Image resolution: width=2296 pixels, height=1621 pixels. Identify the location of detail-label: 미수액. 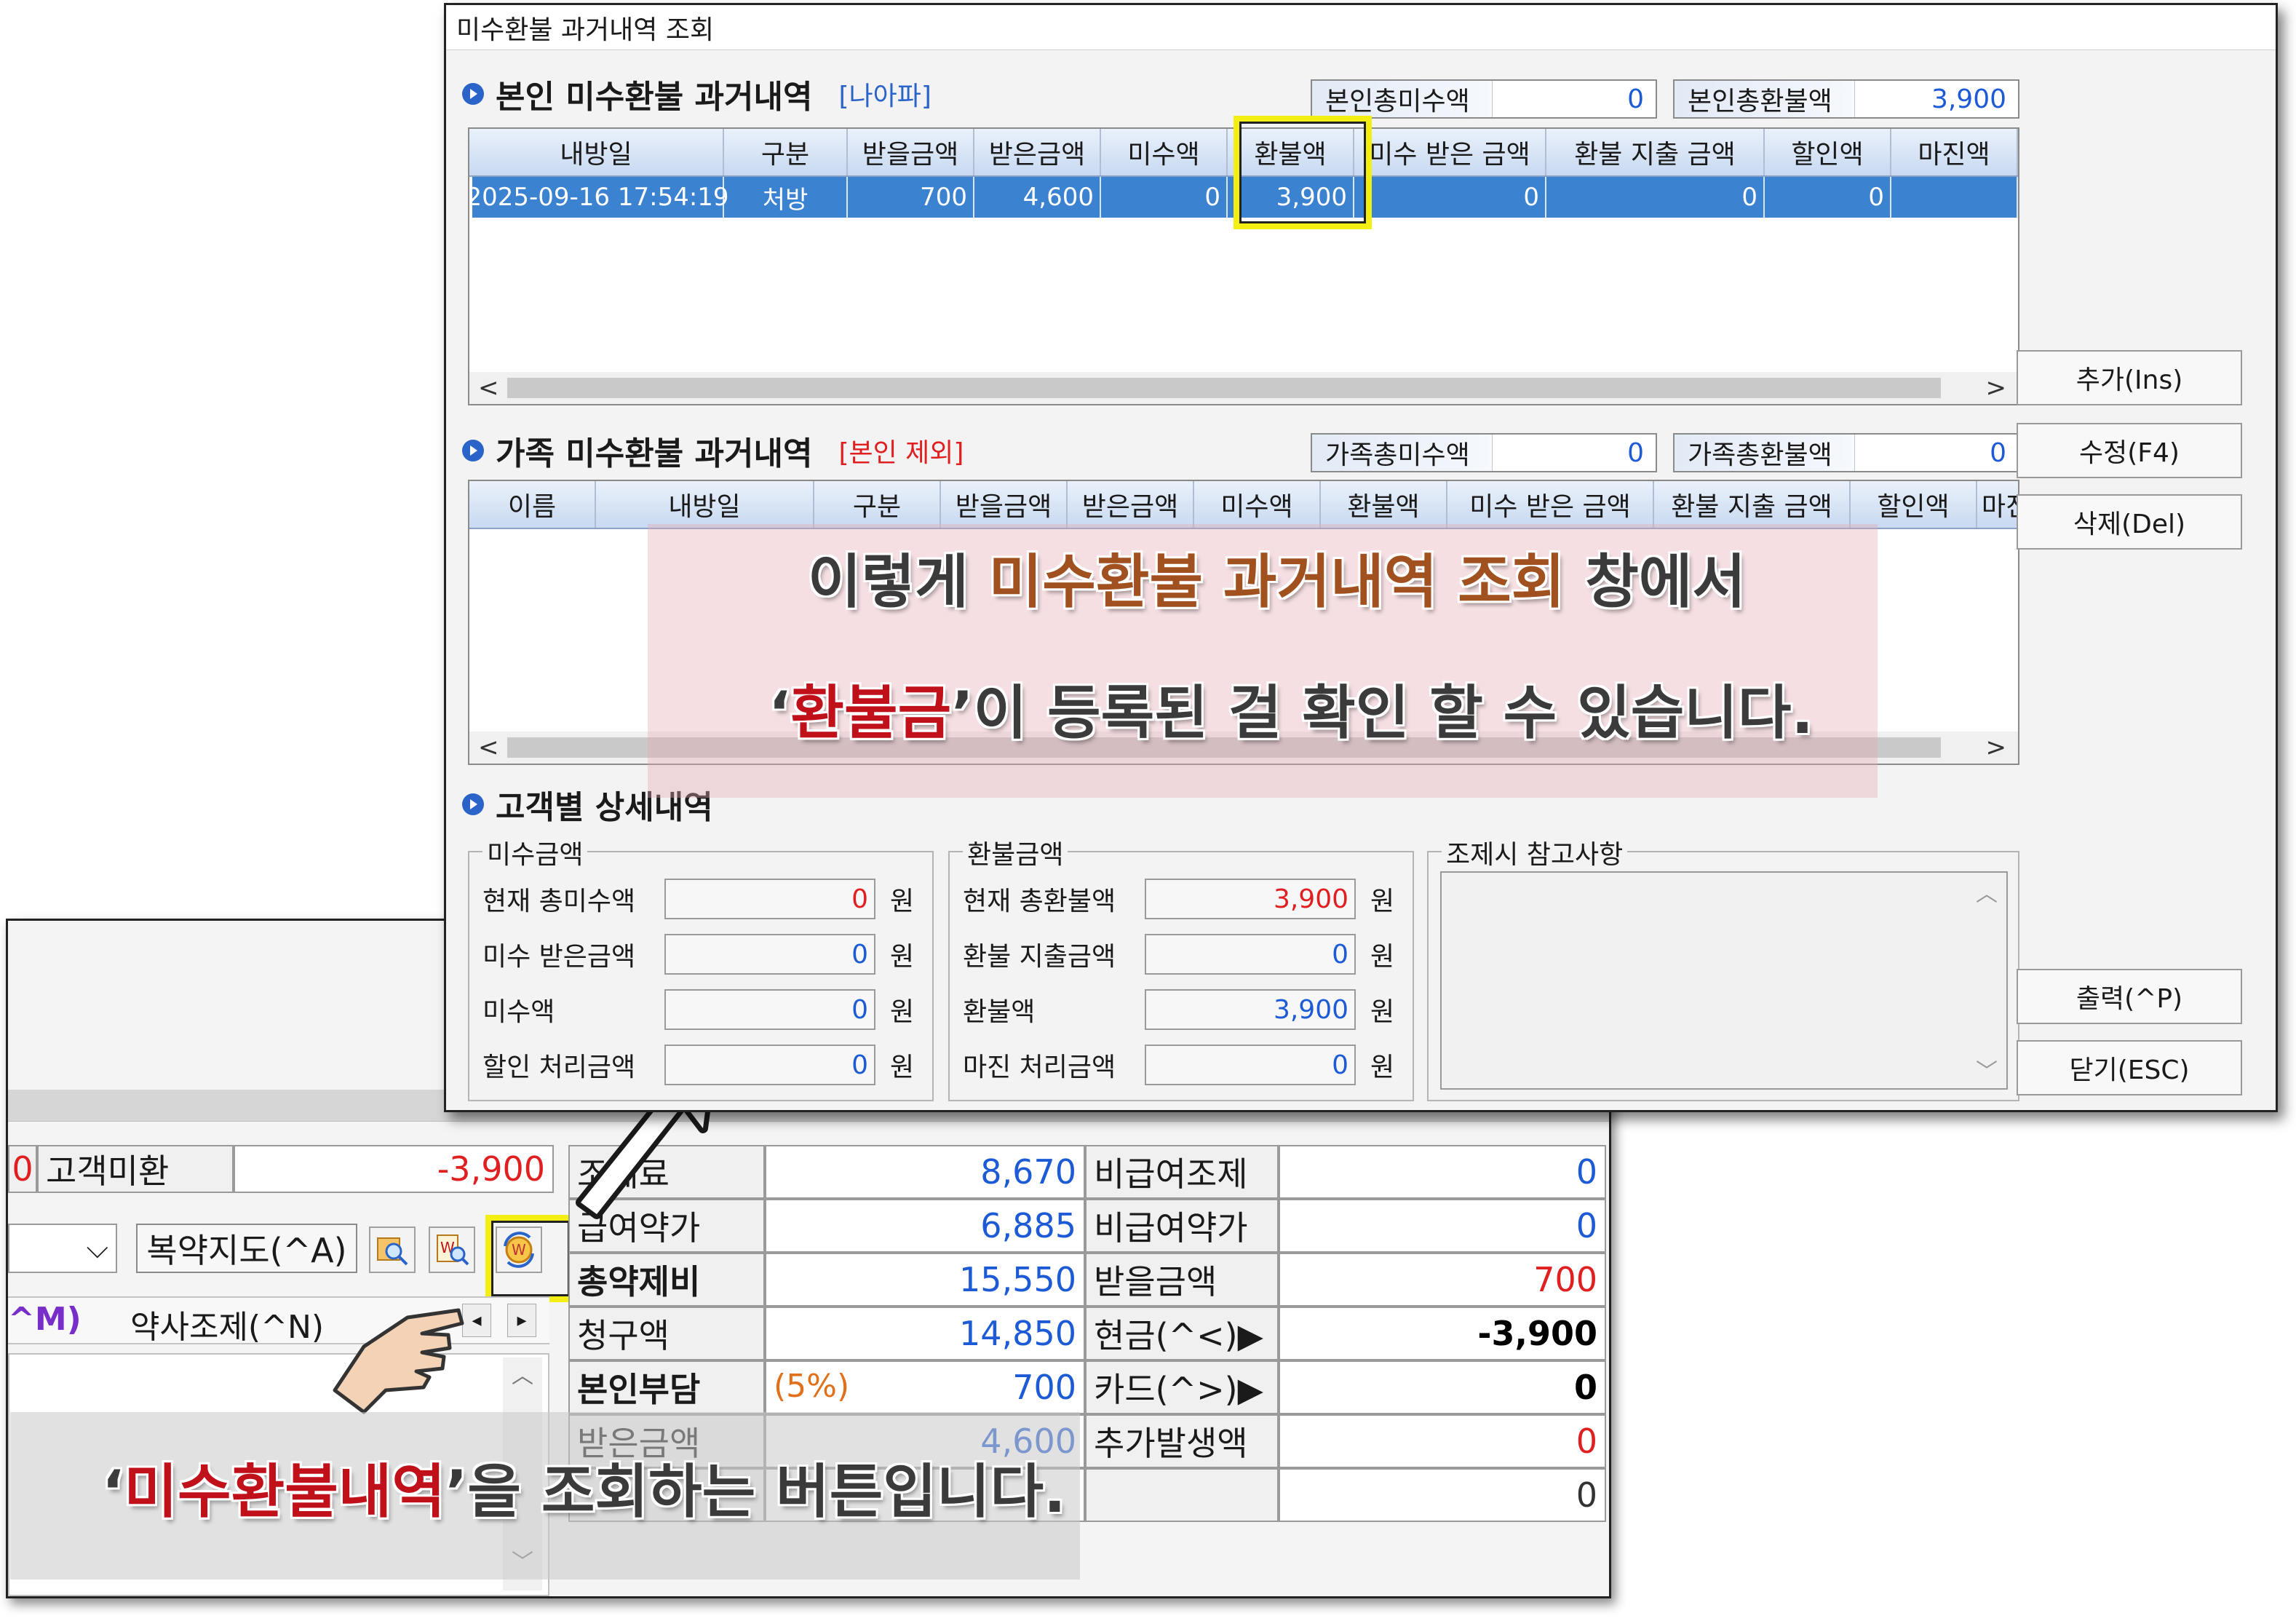
(518, 1012).